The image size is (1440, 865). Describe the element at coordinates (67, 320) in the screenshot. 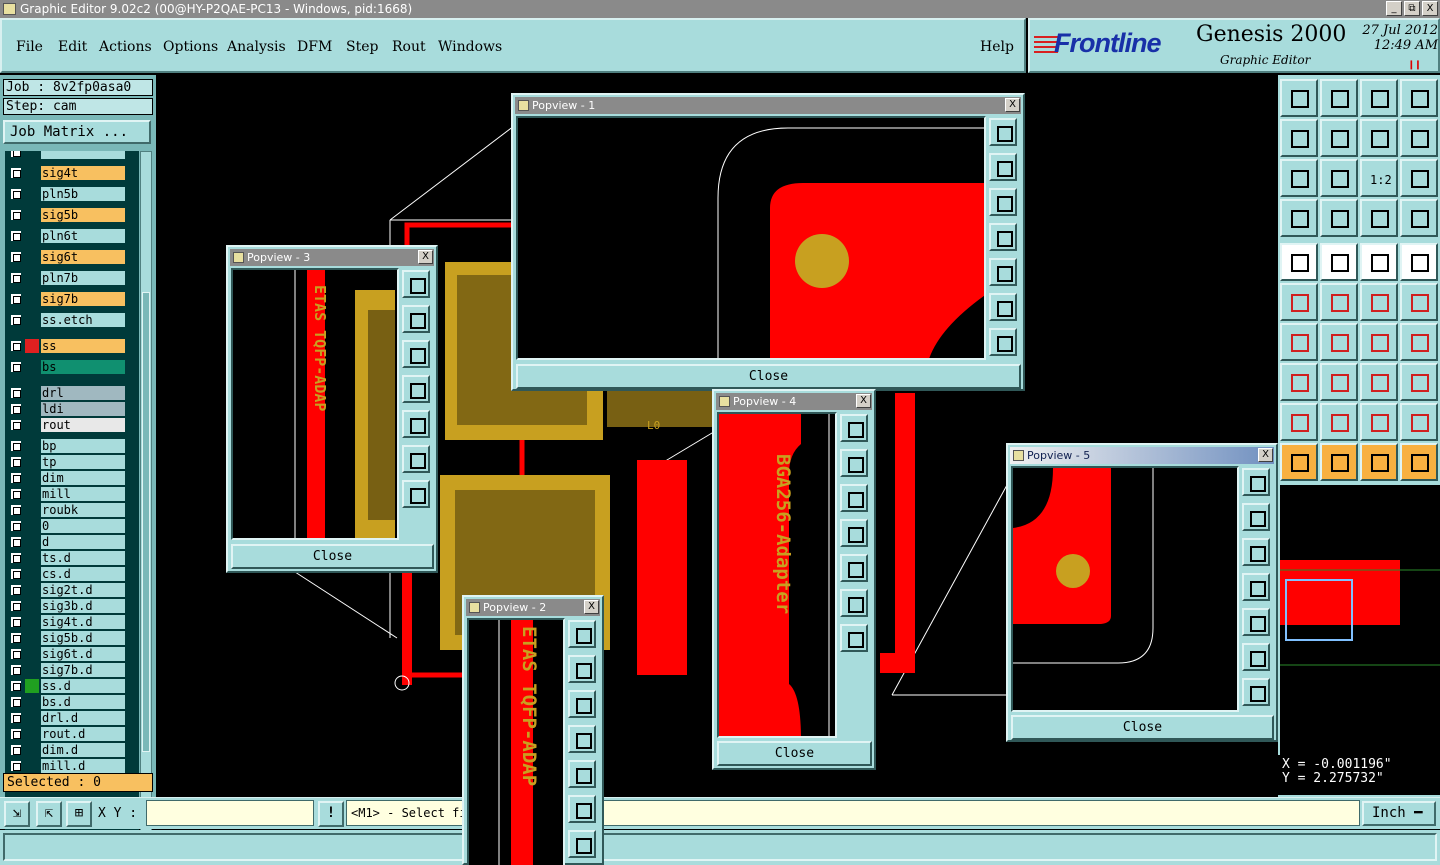

I see `layer-row: ss.etch` at that location.